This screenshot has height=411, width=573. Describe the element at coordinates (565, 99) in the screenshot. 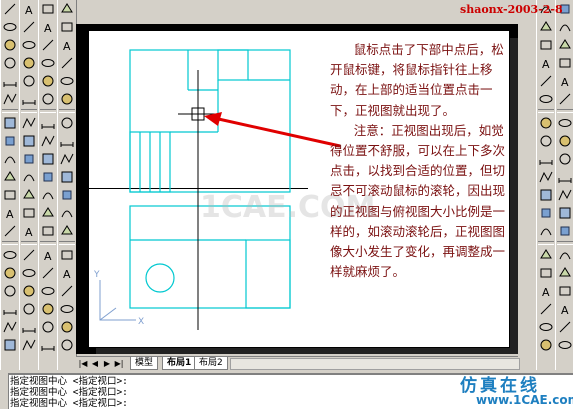

I see `construction-line-icon` at that location.